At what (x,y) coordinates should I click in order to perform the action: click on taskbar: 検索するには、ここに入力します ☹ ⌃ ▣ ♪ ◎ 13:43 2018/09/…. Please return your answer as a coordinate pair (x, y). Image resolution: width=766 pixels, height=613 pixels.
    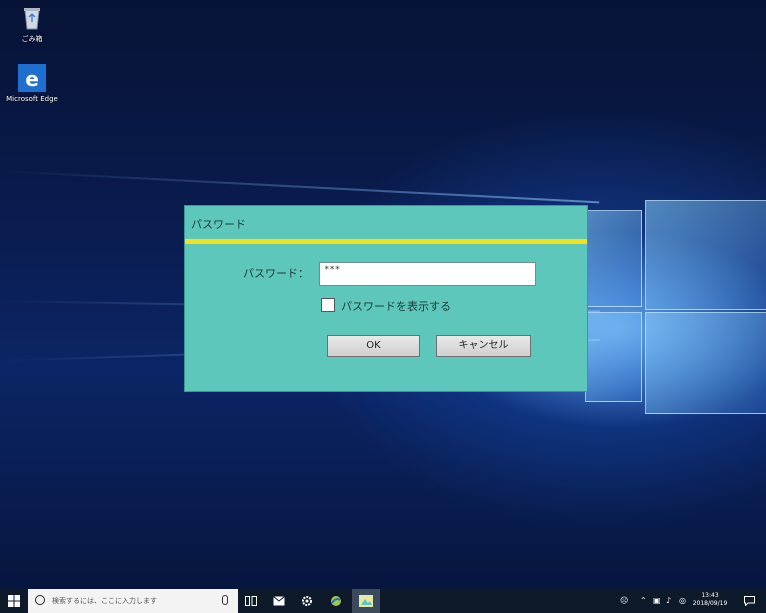
    Looking at the image, I should click on (383, 601).